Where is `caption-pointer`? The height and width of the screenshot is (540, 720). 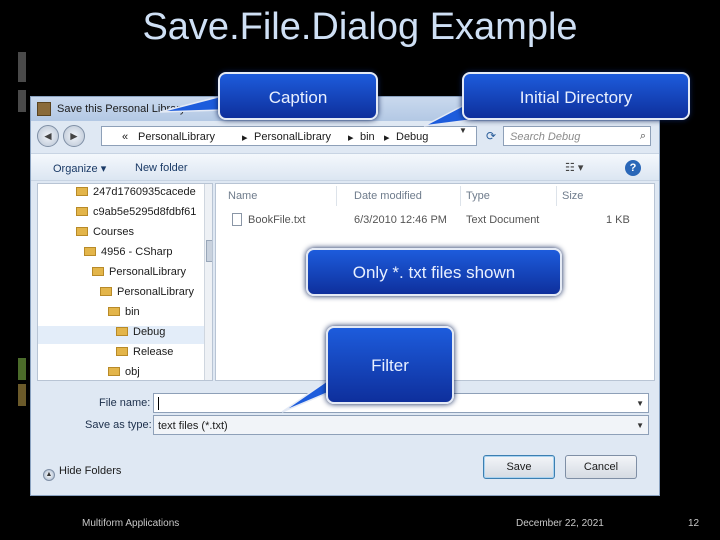 caption-pointer is located at coordinates (191, 104).